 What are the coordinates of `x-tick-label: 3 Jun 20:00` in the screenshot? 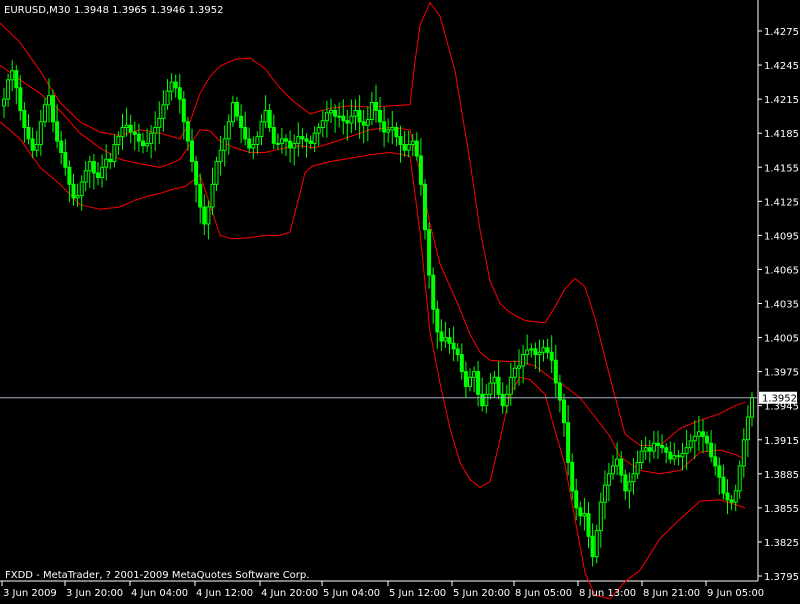 It's located at (94, 593).